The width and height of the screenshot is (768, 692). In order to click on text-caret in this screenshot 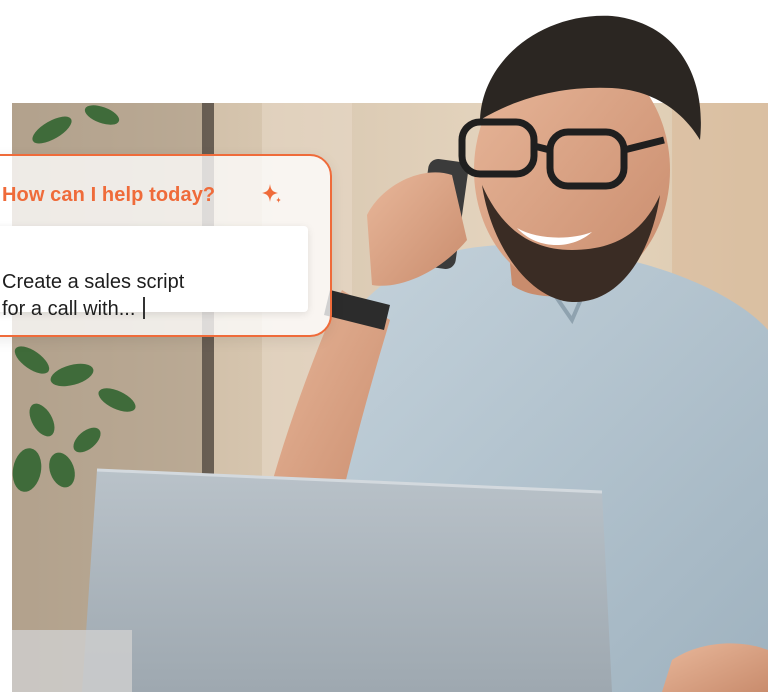, I will do `click(144, 308)`.